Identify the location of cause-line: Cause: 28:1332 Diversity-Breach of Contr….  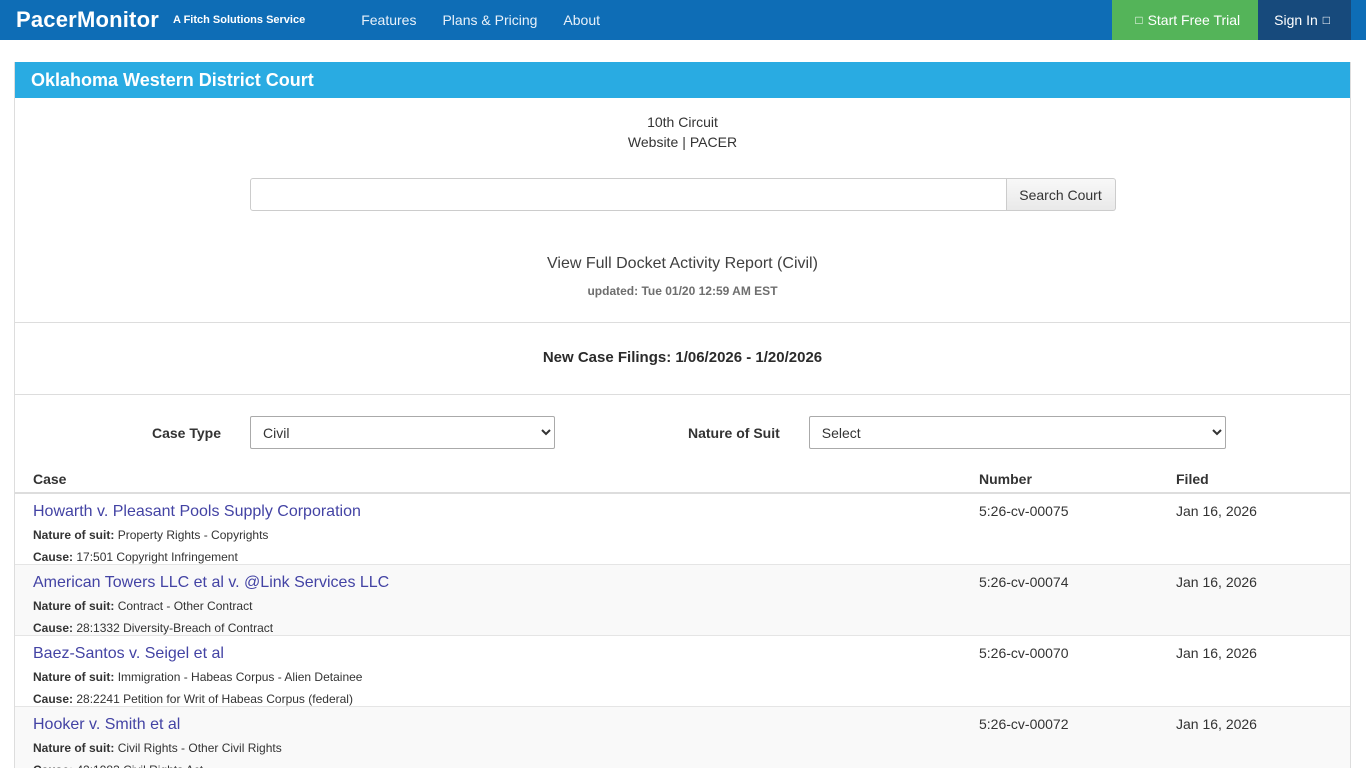
(506, 628).